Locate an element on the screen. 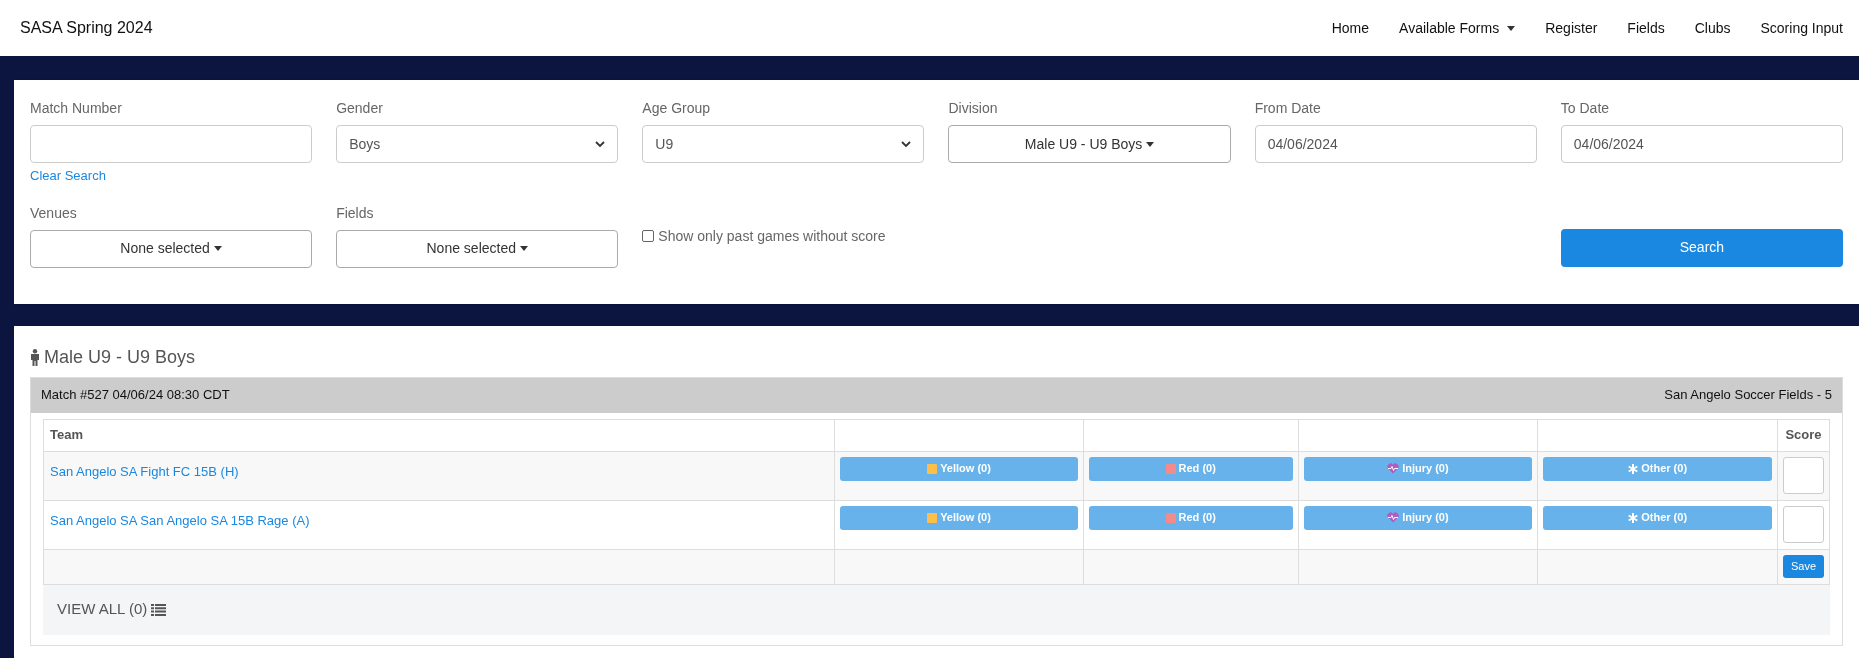 Image resolution: width=1859 pixels, height=658 pixels. match-info: Match #527 04/06/24 08:30 CDT is located at coordinates (135, 395).